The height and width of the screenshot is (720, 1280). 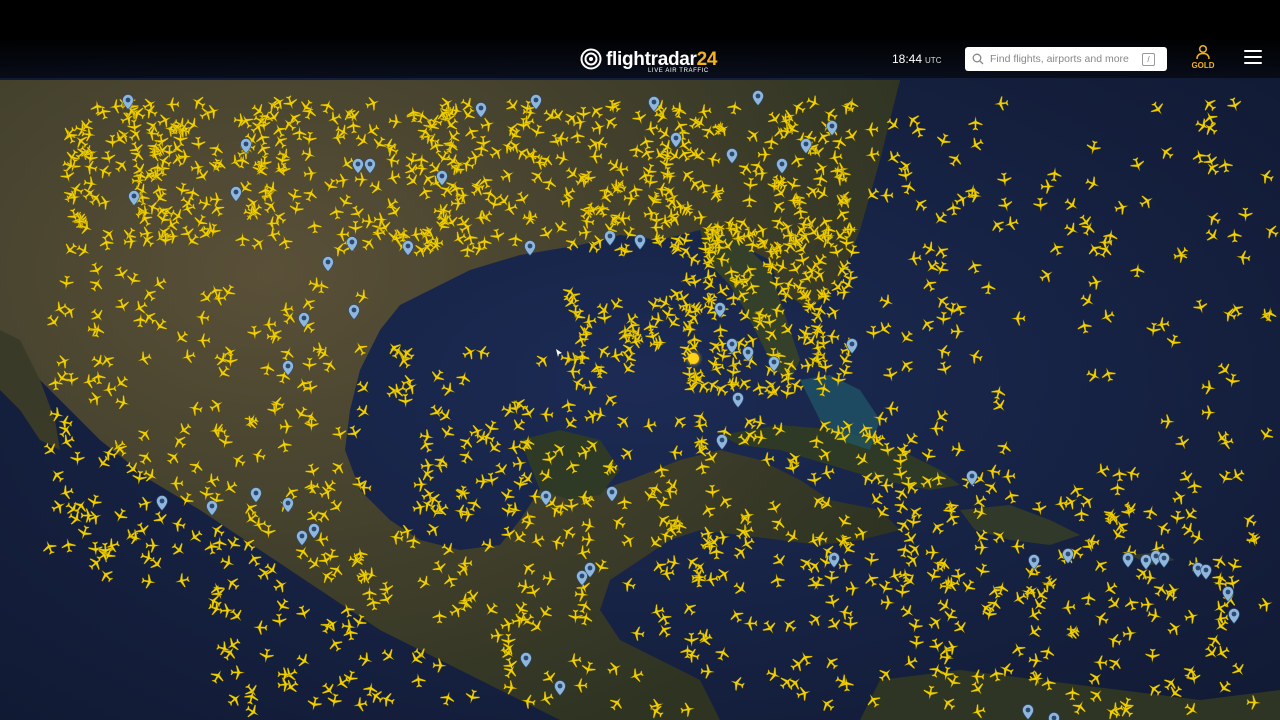 What do you see at coordinates (640, 20) in the screenshot?
I see `letterbox-top` at bounding box center [640, 20].